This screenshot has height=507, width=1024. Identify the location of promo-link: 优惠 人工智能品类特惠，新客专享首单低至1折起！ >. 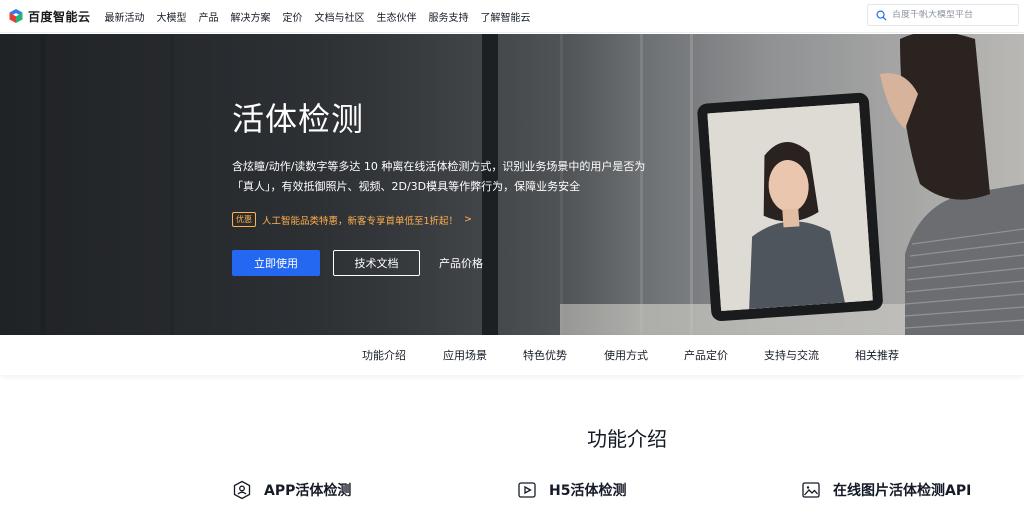
(352, 219).